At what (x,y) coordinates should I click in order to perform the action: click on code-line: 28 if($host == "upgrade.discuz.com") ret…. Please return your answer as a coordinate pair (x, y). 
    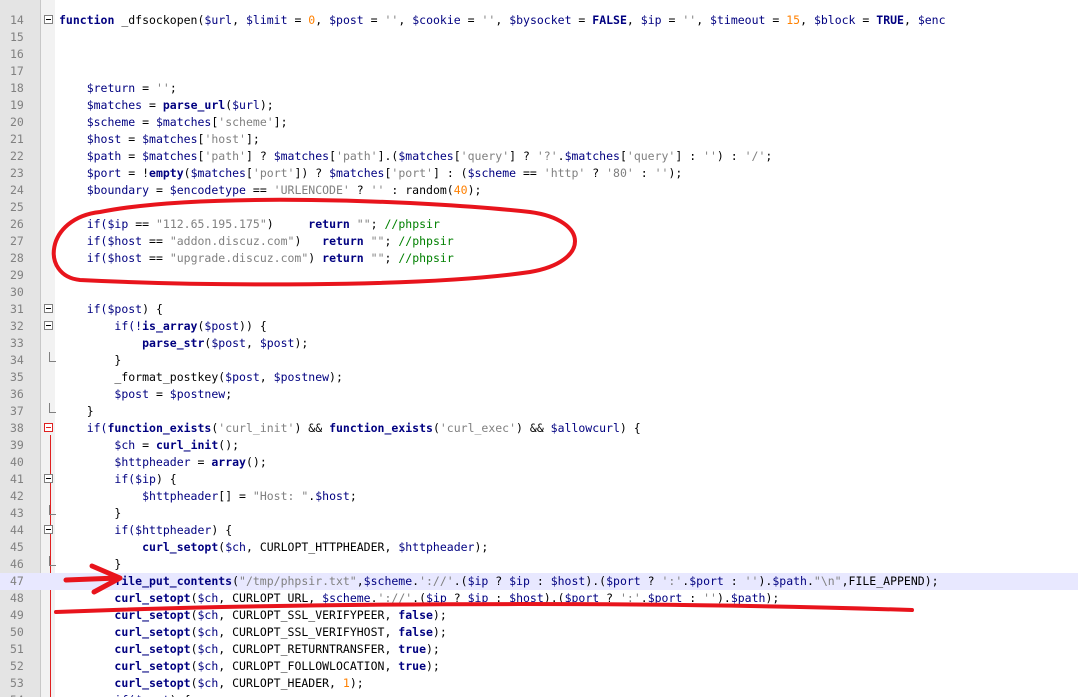
    Looking at the image, I should click on (539, 258).